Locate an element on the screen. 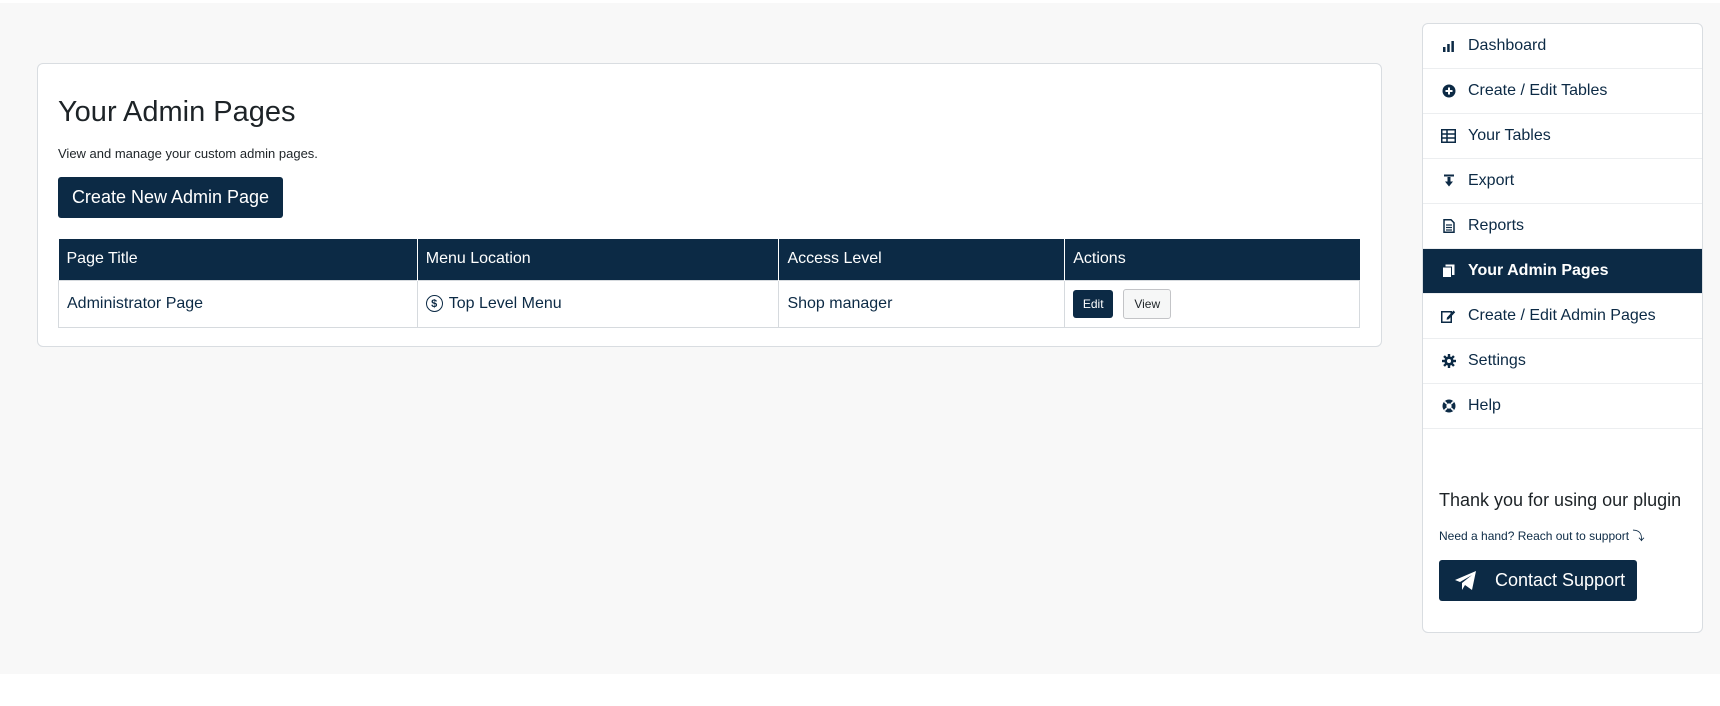  column-header-actions: Actions is located at coordinates (1212, 259).